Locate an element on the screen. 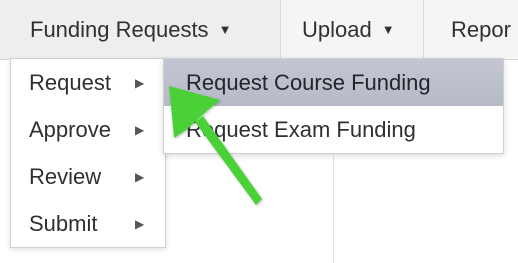  submenu-item-request-course-funding: Request Course Funding is located at coordinates (333, 82).